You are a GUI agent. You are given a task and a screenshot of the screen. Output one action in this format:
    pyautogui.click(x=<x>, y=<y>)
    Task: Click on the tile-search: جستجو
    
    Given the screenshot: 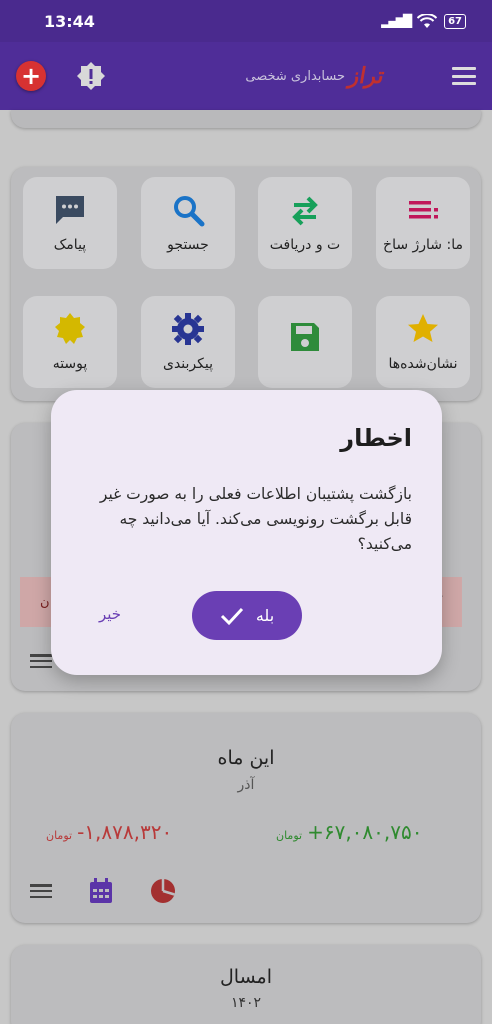 What is the action you would take?
    pyautogui.click(x=188, y=223)
    